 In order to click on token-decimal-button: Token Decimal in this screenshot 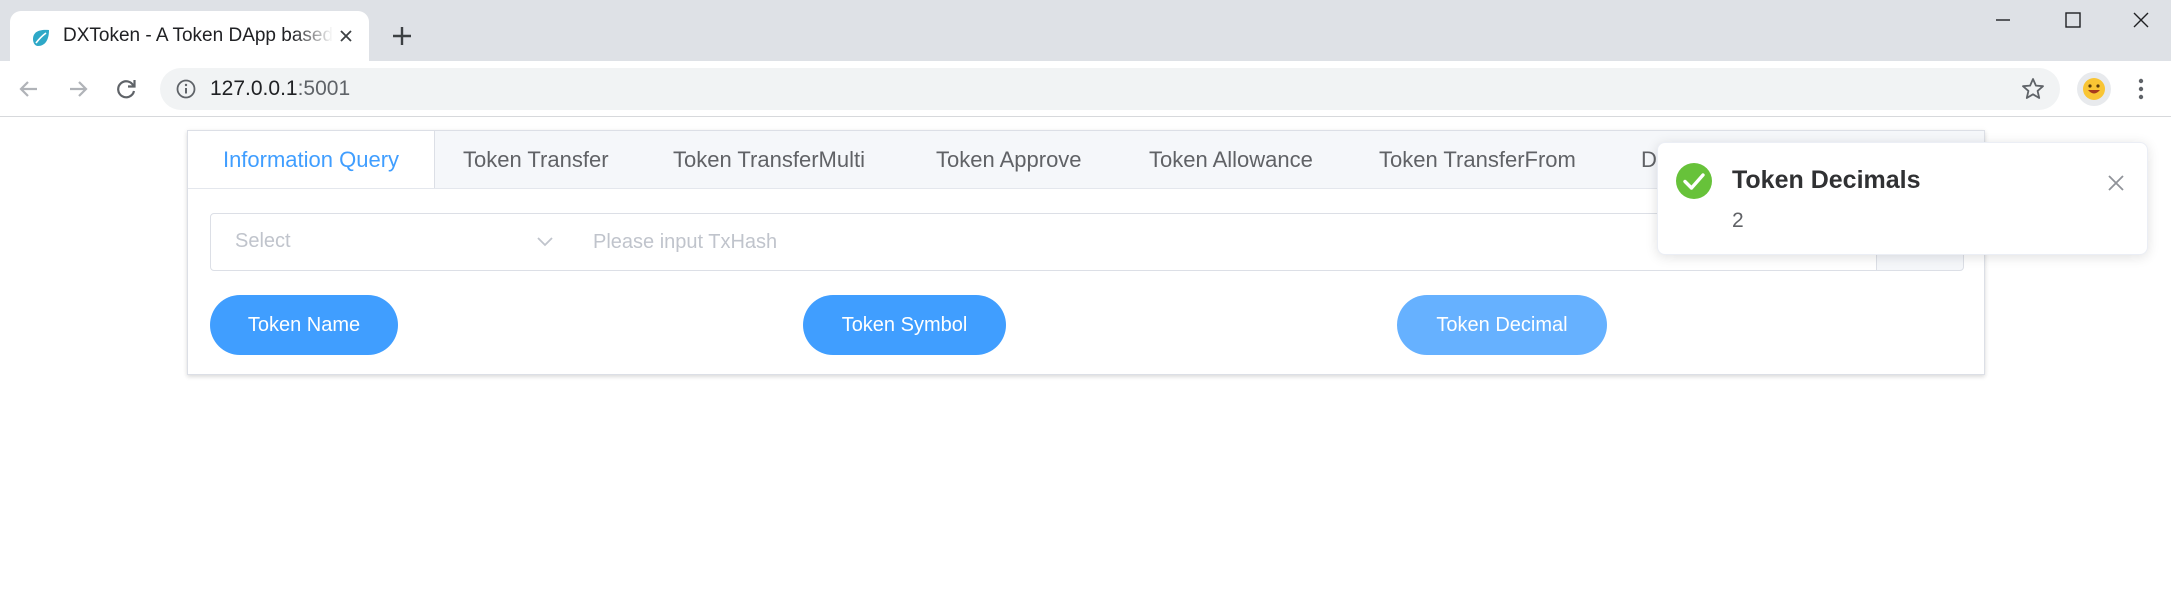, I will do `click(1502, 325)`.